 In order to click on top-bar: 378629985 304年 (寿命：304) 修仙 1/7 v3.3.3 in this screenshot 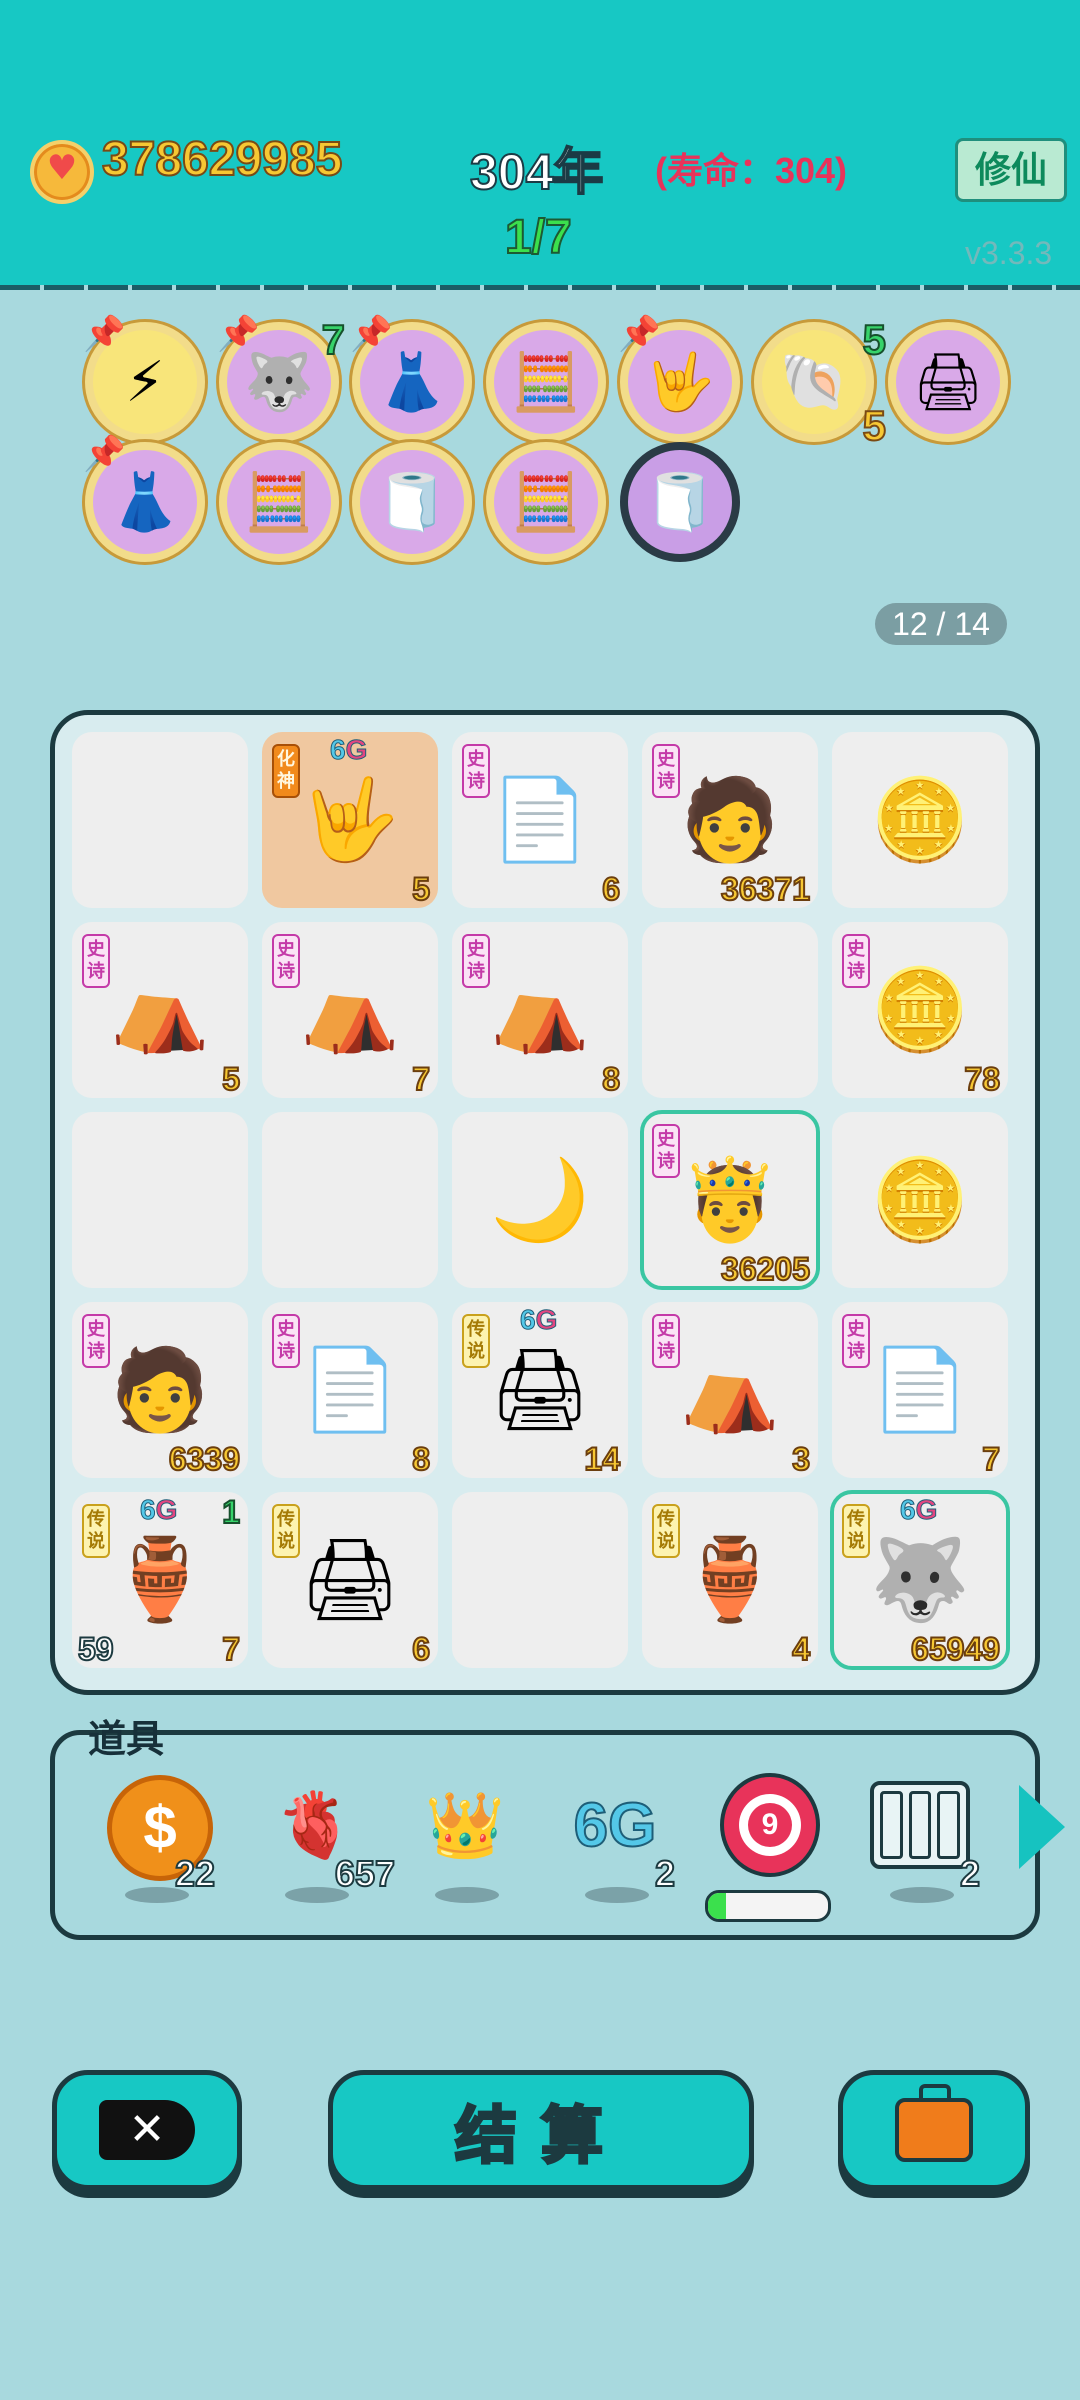, I will do `click(540, 145)`.